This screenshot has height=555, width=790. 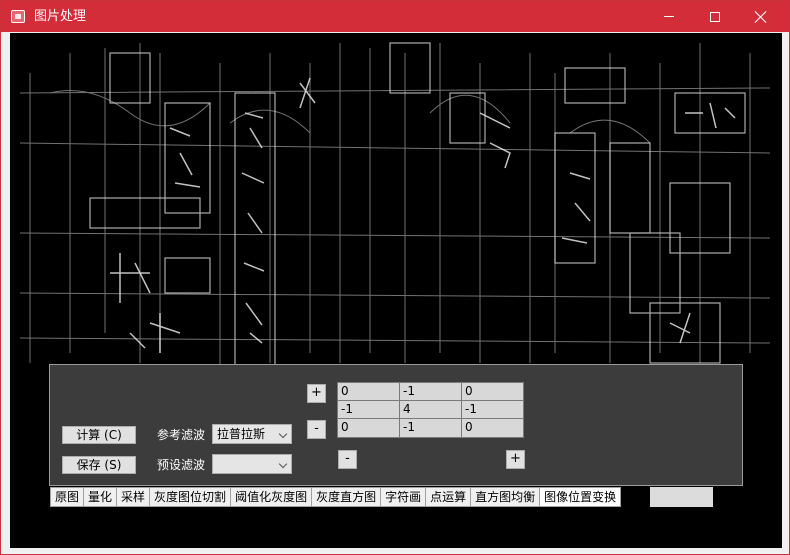 I want to click on reference-filter-value: 拉普拉斯, so click(x=241, y=434).